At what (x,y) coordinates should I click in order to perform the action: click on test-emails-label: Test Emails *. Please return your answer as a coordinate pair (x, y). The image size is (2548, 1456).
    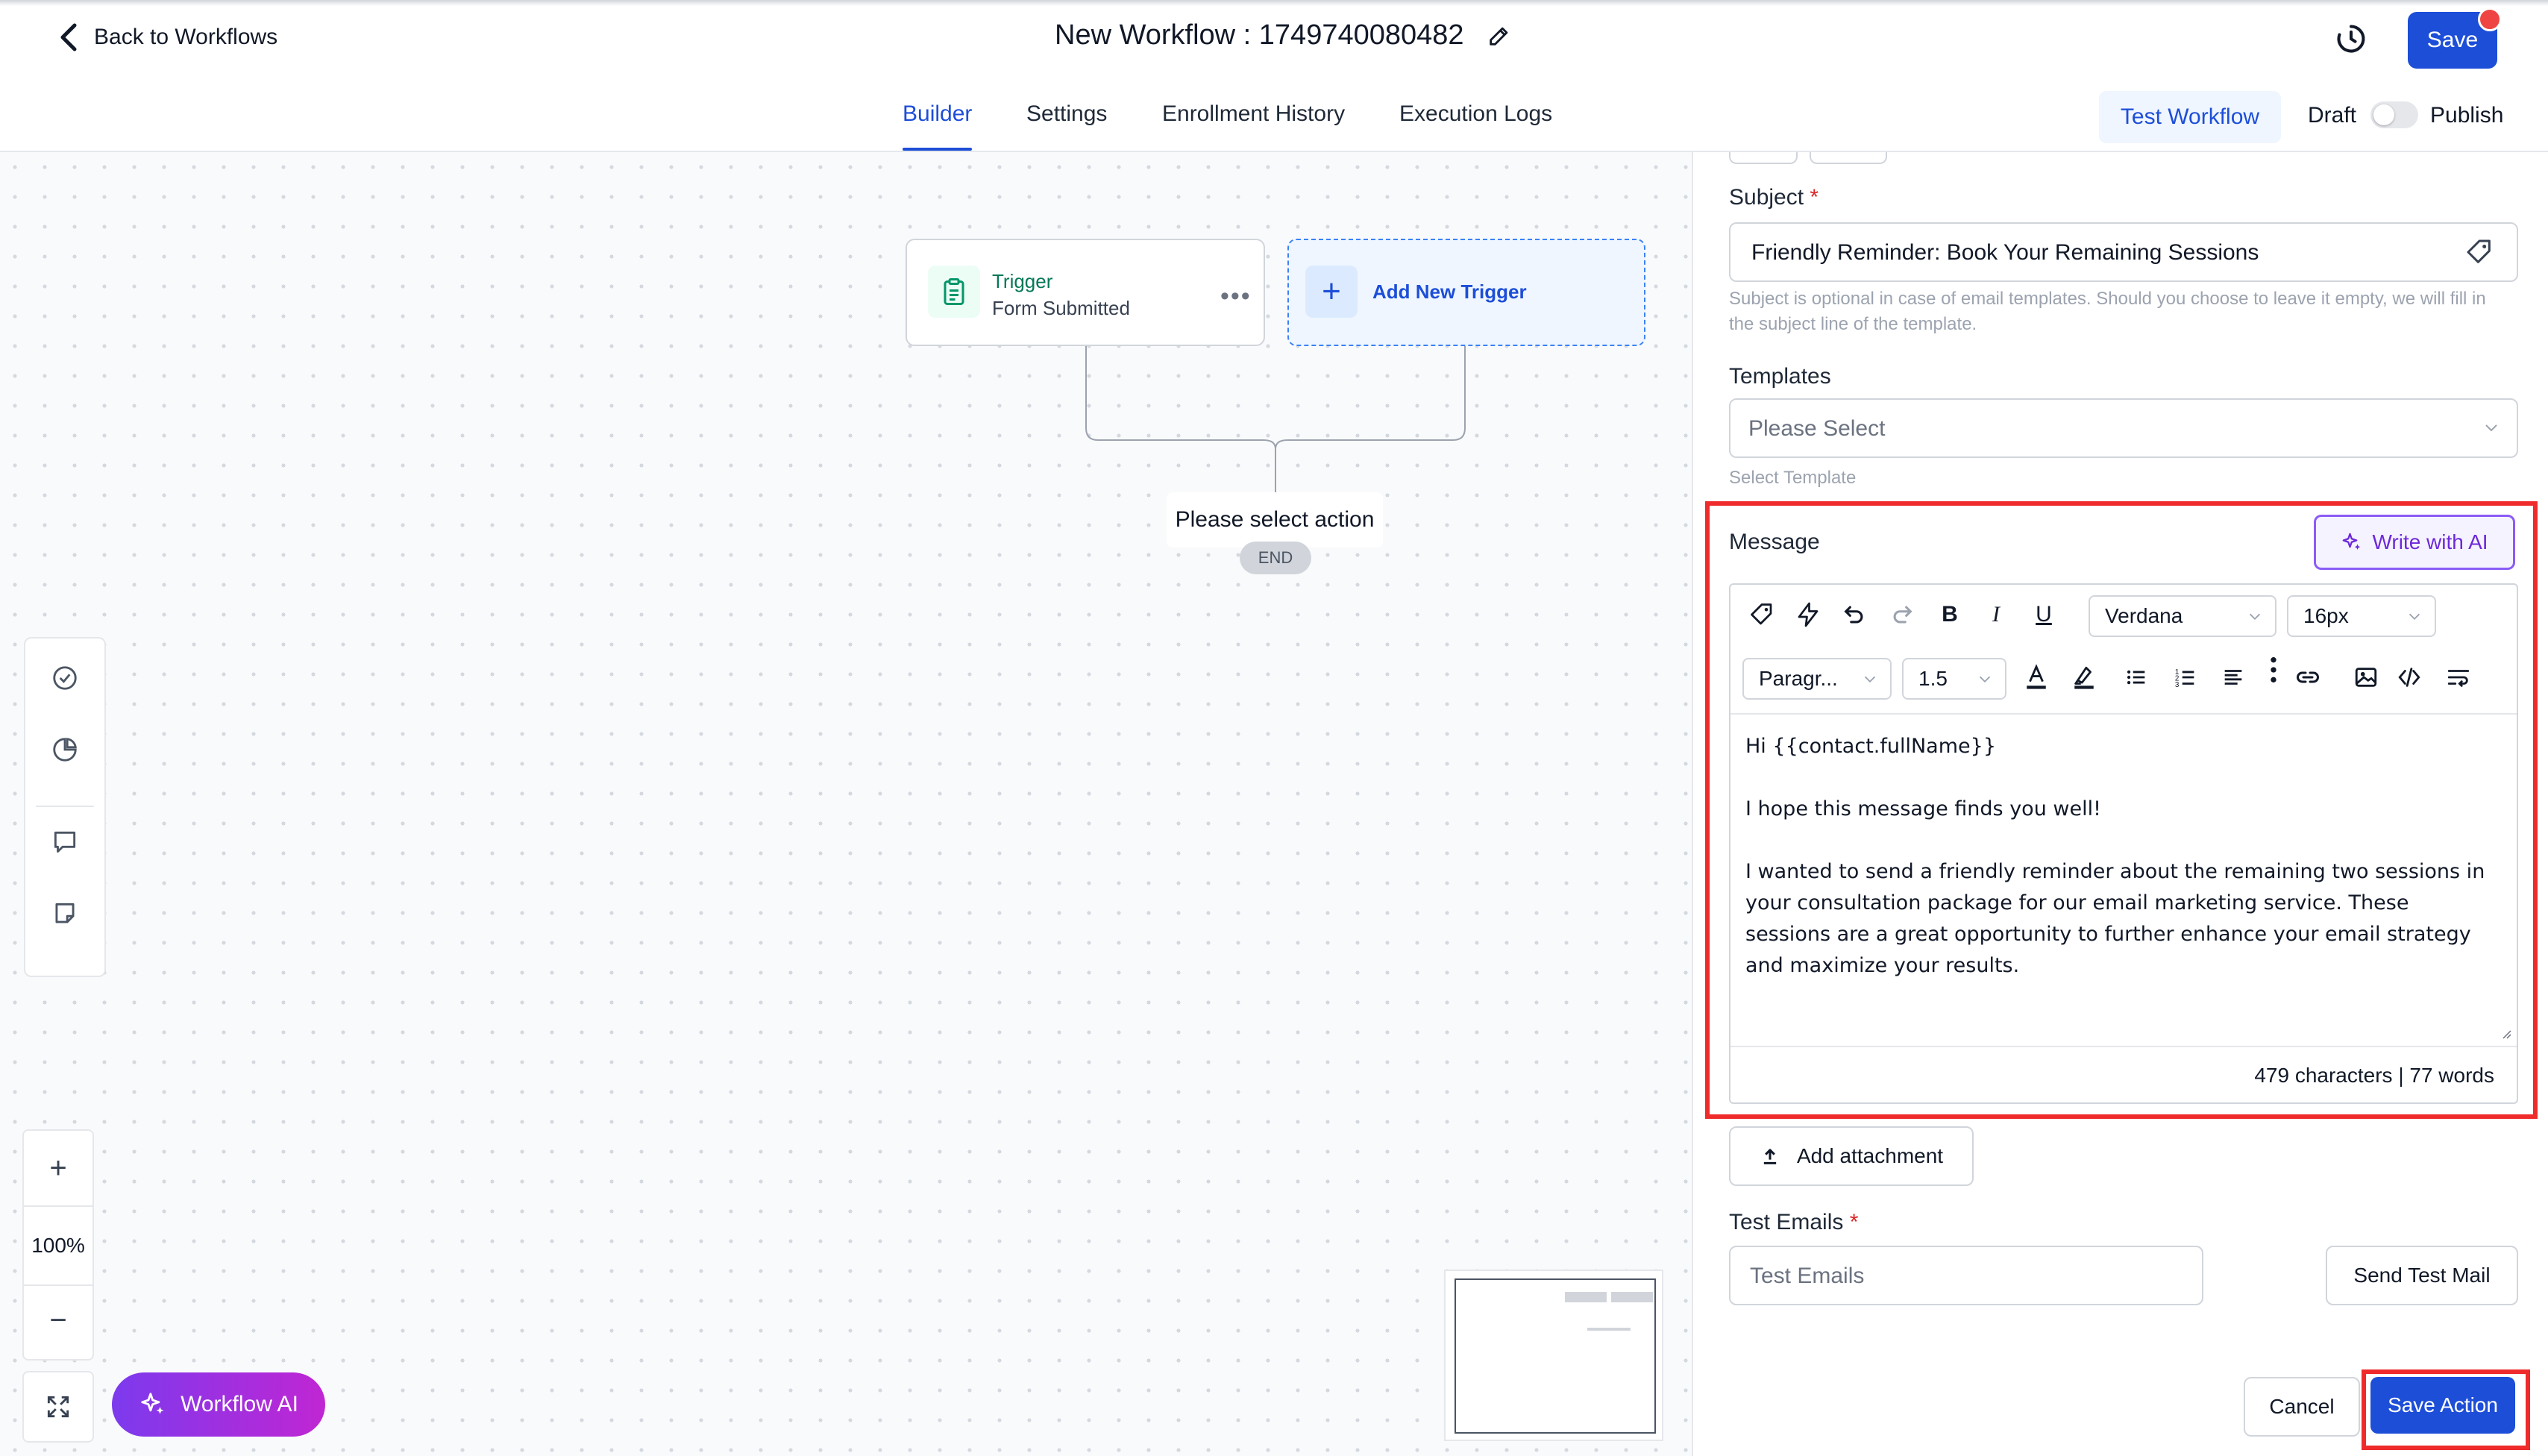
    Looking at the image, I should click on (1793, 1222).